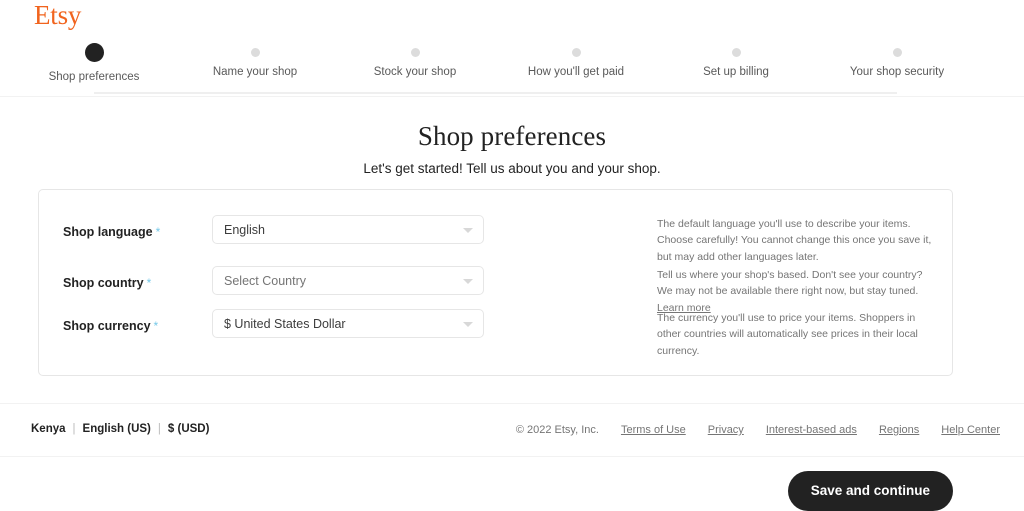  I want to click on action-bar: Save and continue, so click(512, 483).